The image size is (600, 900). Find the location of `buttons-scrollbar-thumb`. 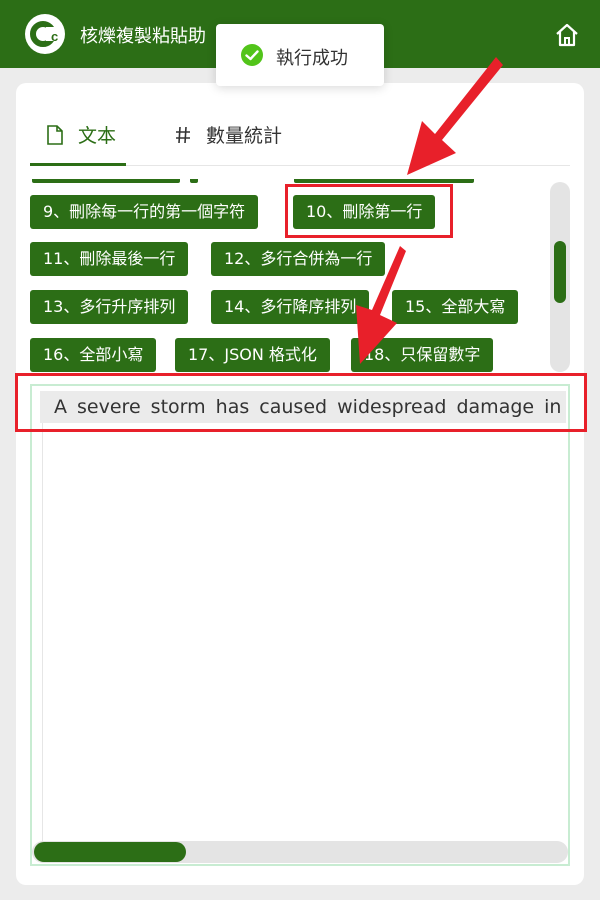

buttons-scrollbar-thumb is located at coordinates (560, 272).